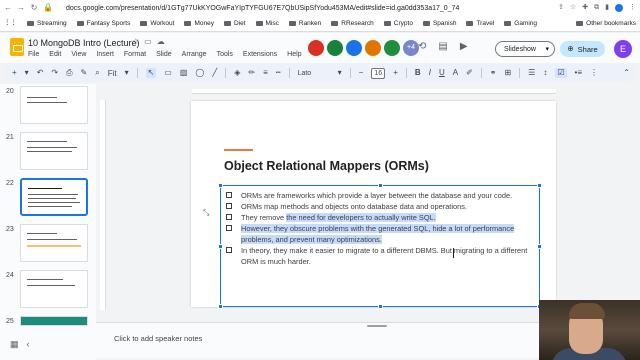 The width and height of the screenshot is (640, 360). What do you see at coordinates (21, 8) in the screenshot?
I see `forward-arrow-icon: →` at bounding box center [21, 8].